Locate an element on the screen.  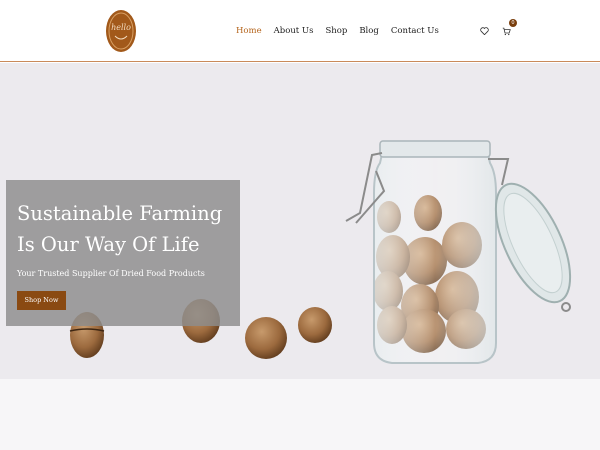
wishlist-button is located at coordinates (484, 31).